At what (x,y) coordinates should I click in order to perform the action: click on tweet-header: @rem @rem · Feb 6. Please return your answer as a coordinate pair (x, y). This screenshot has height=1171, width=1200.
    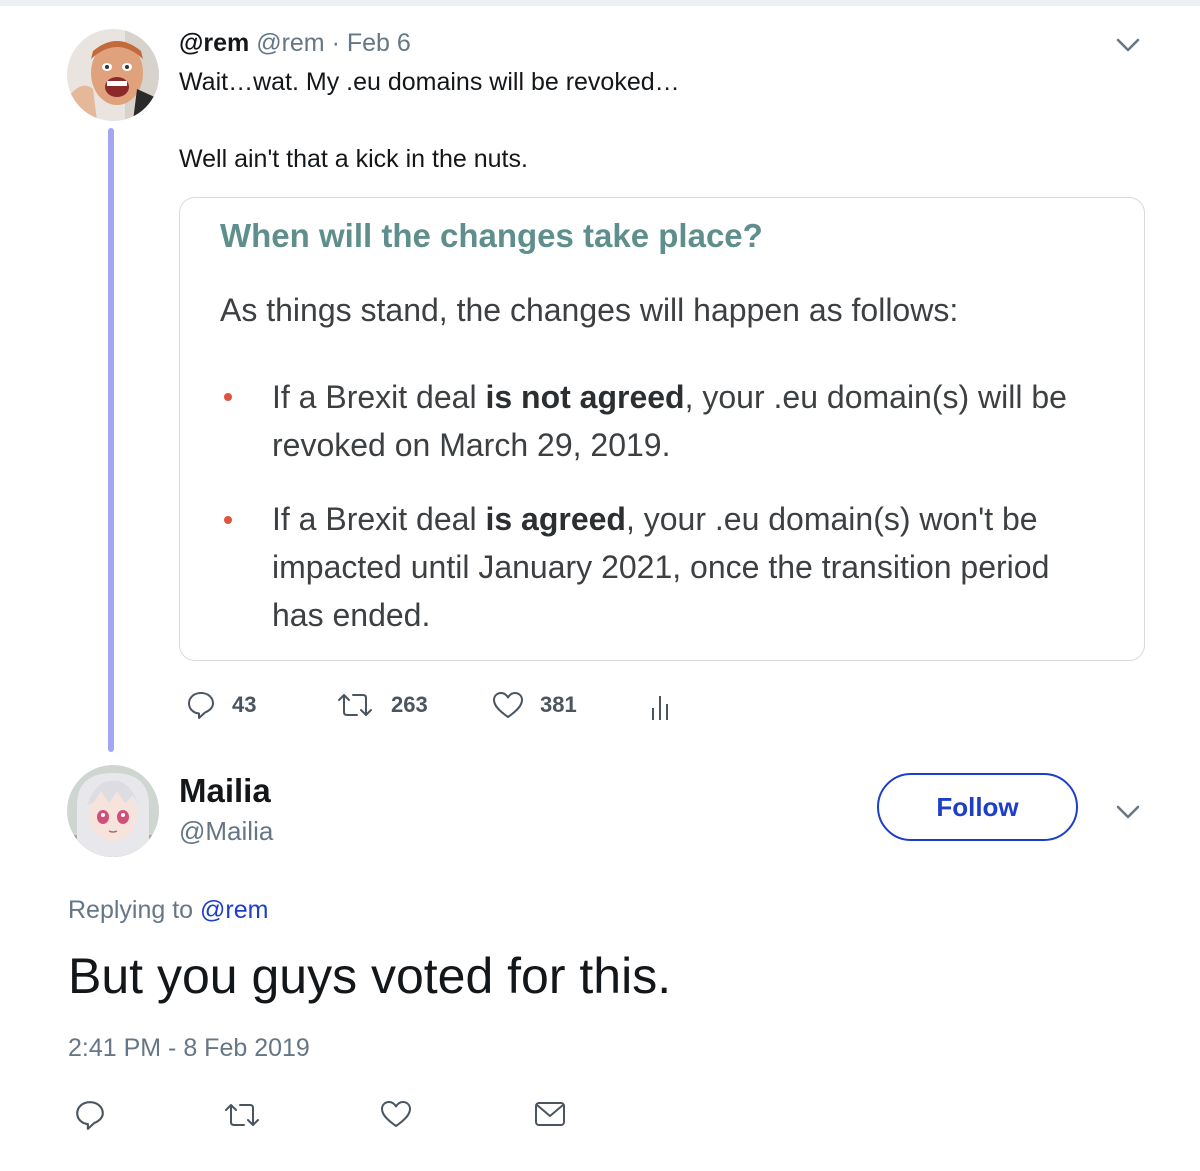
    Looking at the image, I should click on (295, 43).